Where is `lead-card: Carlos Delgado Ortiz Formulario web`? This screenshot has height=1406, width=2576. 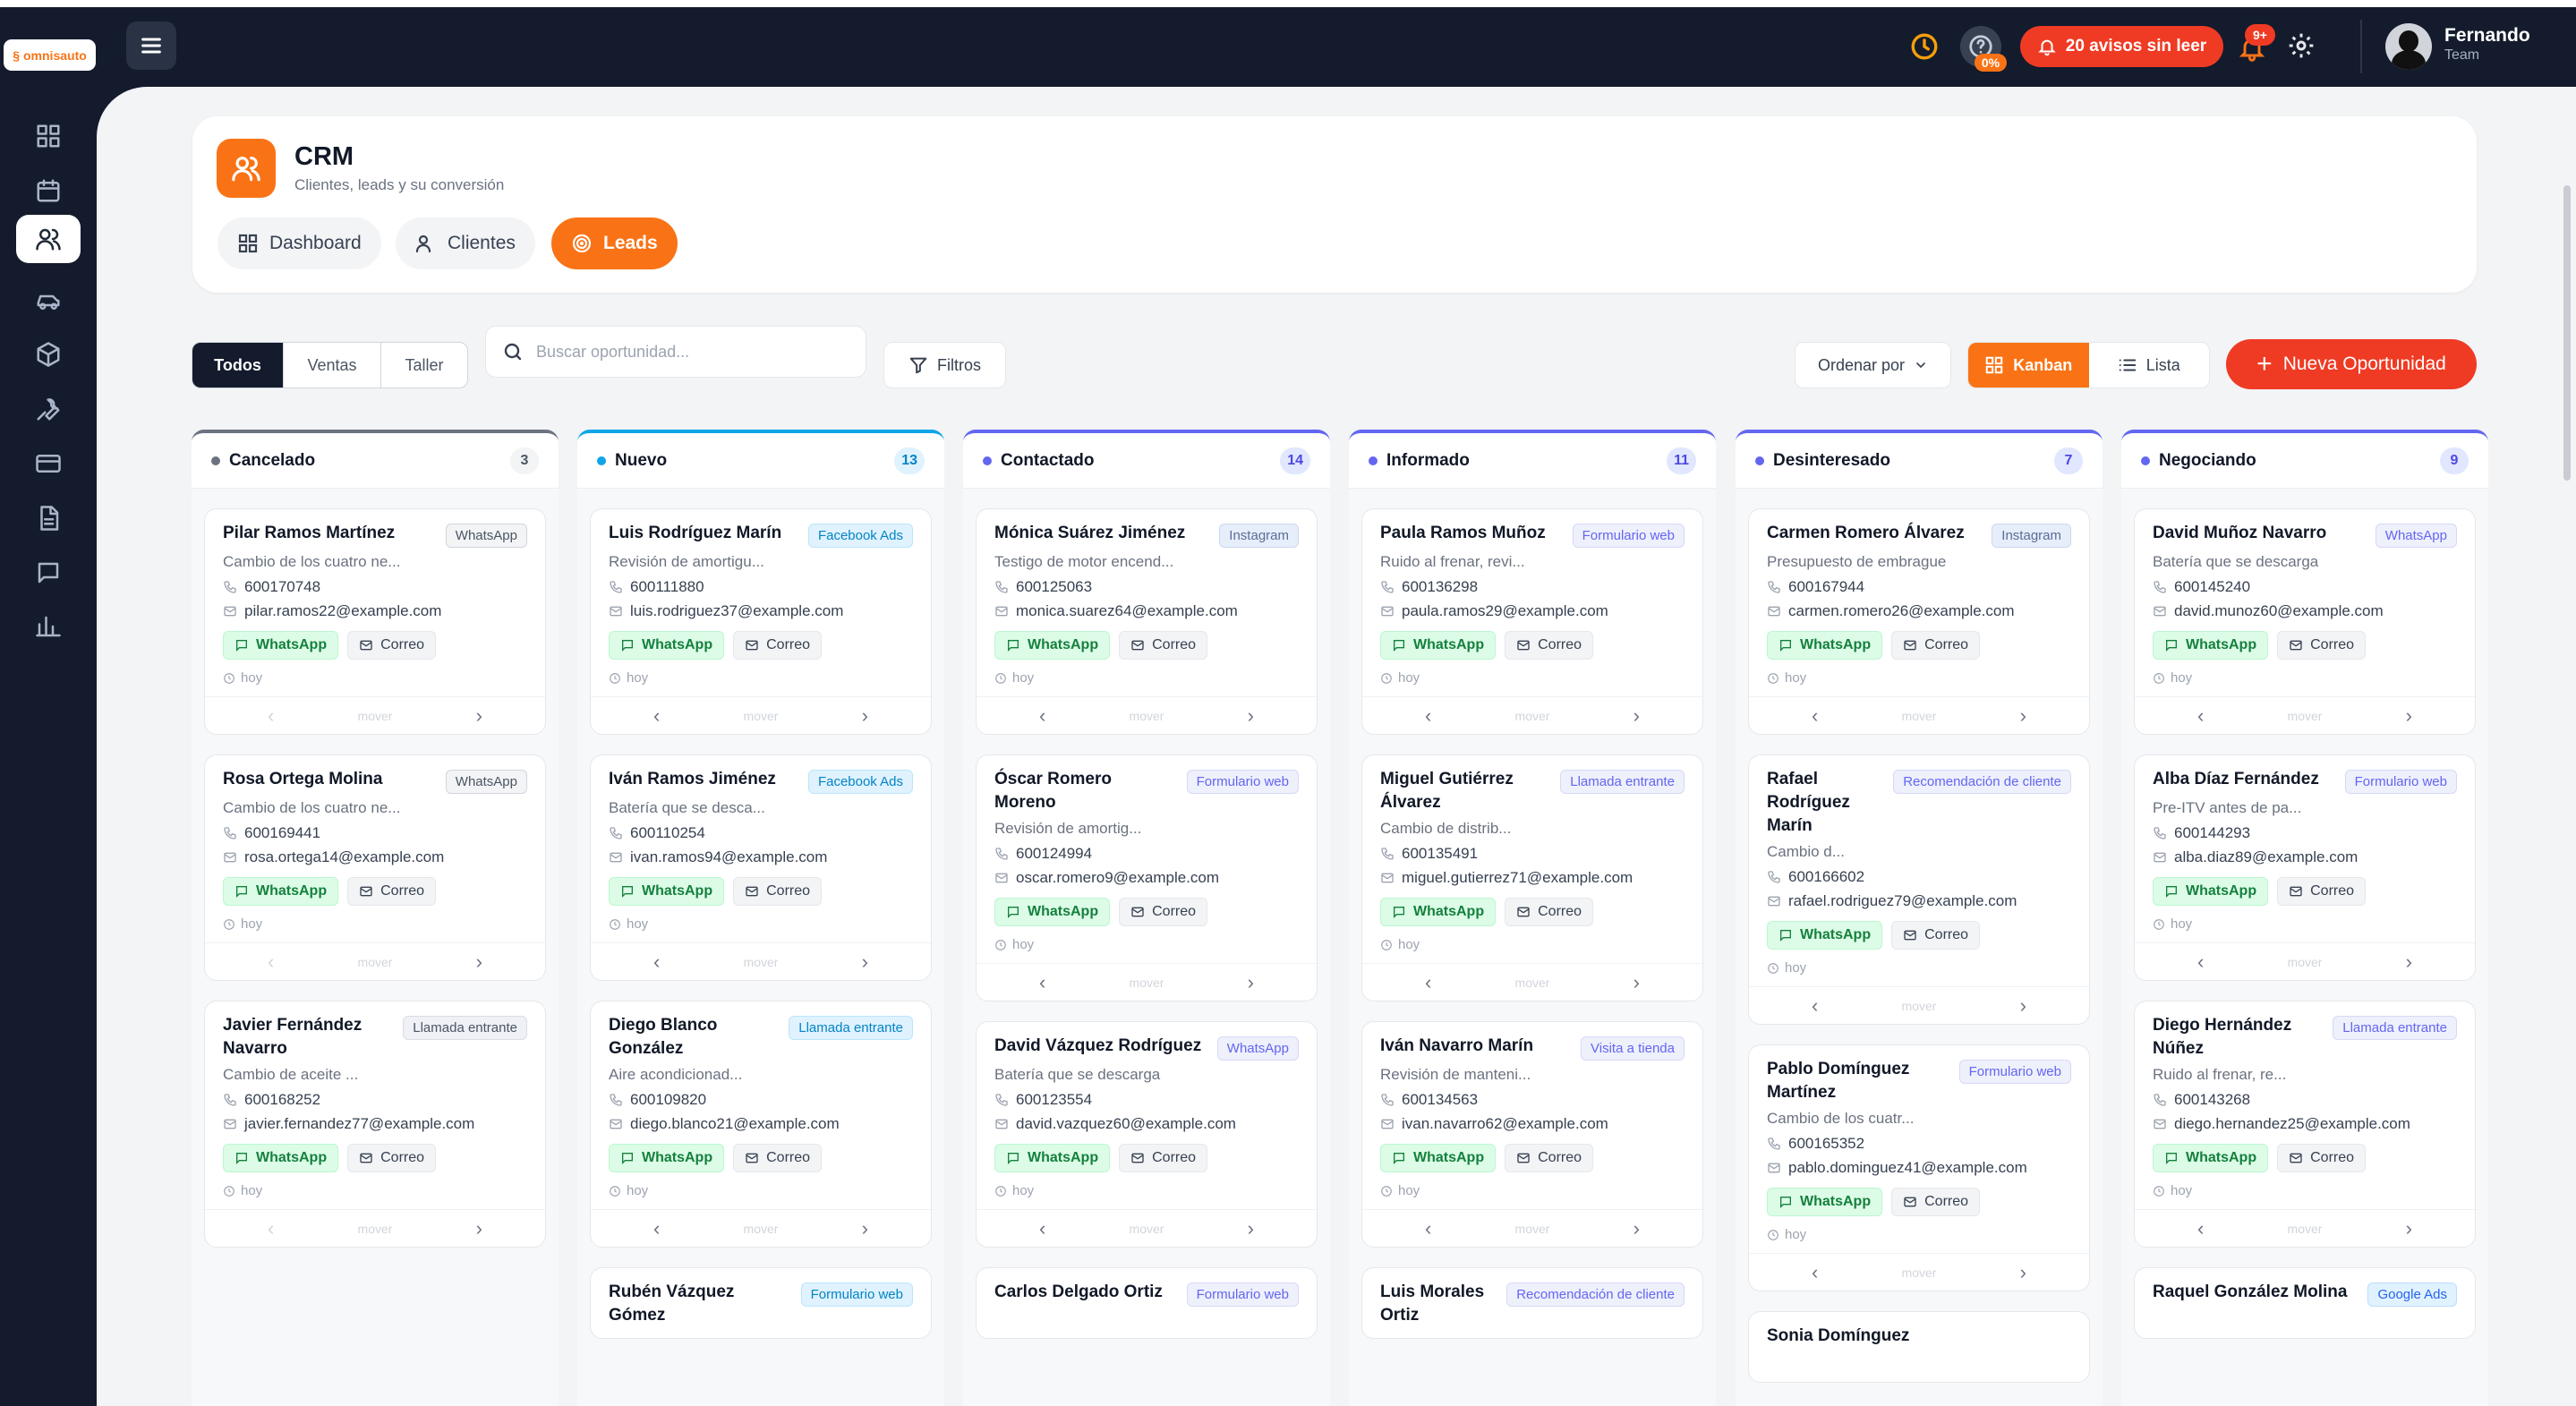
lead-card: Carlos Delgado Ortiz Formulario web is located at coordinates (1147, 1303).